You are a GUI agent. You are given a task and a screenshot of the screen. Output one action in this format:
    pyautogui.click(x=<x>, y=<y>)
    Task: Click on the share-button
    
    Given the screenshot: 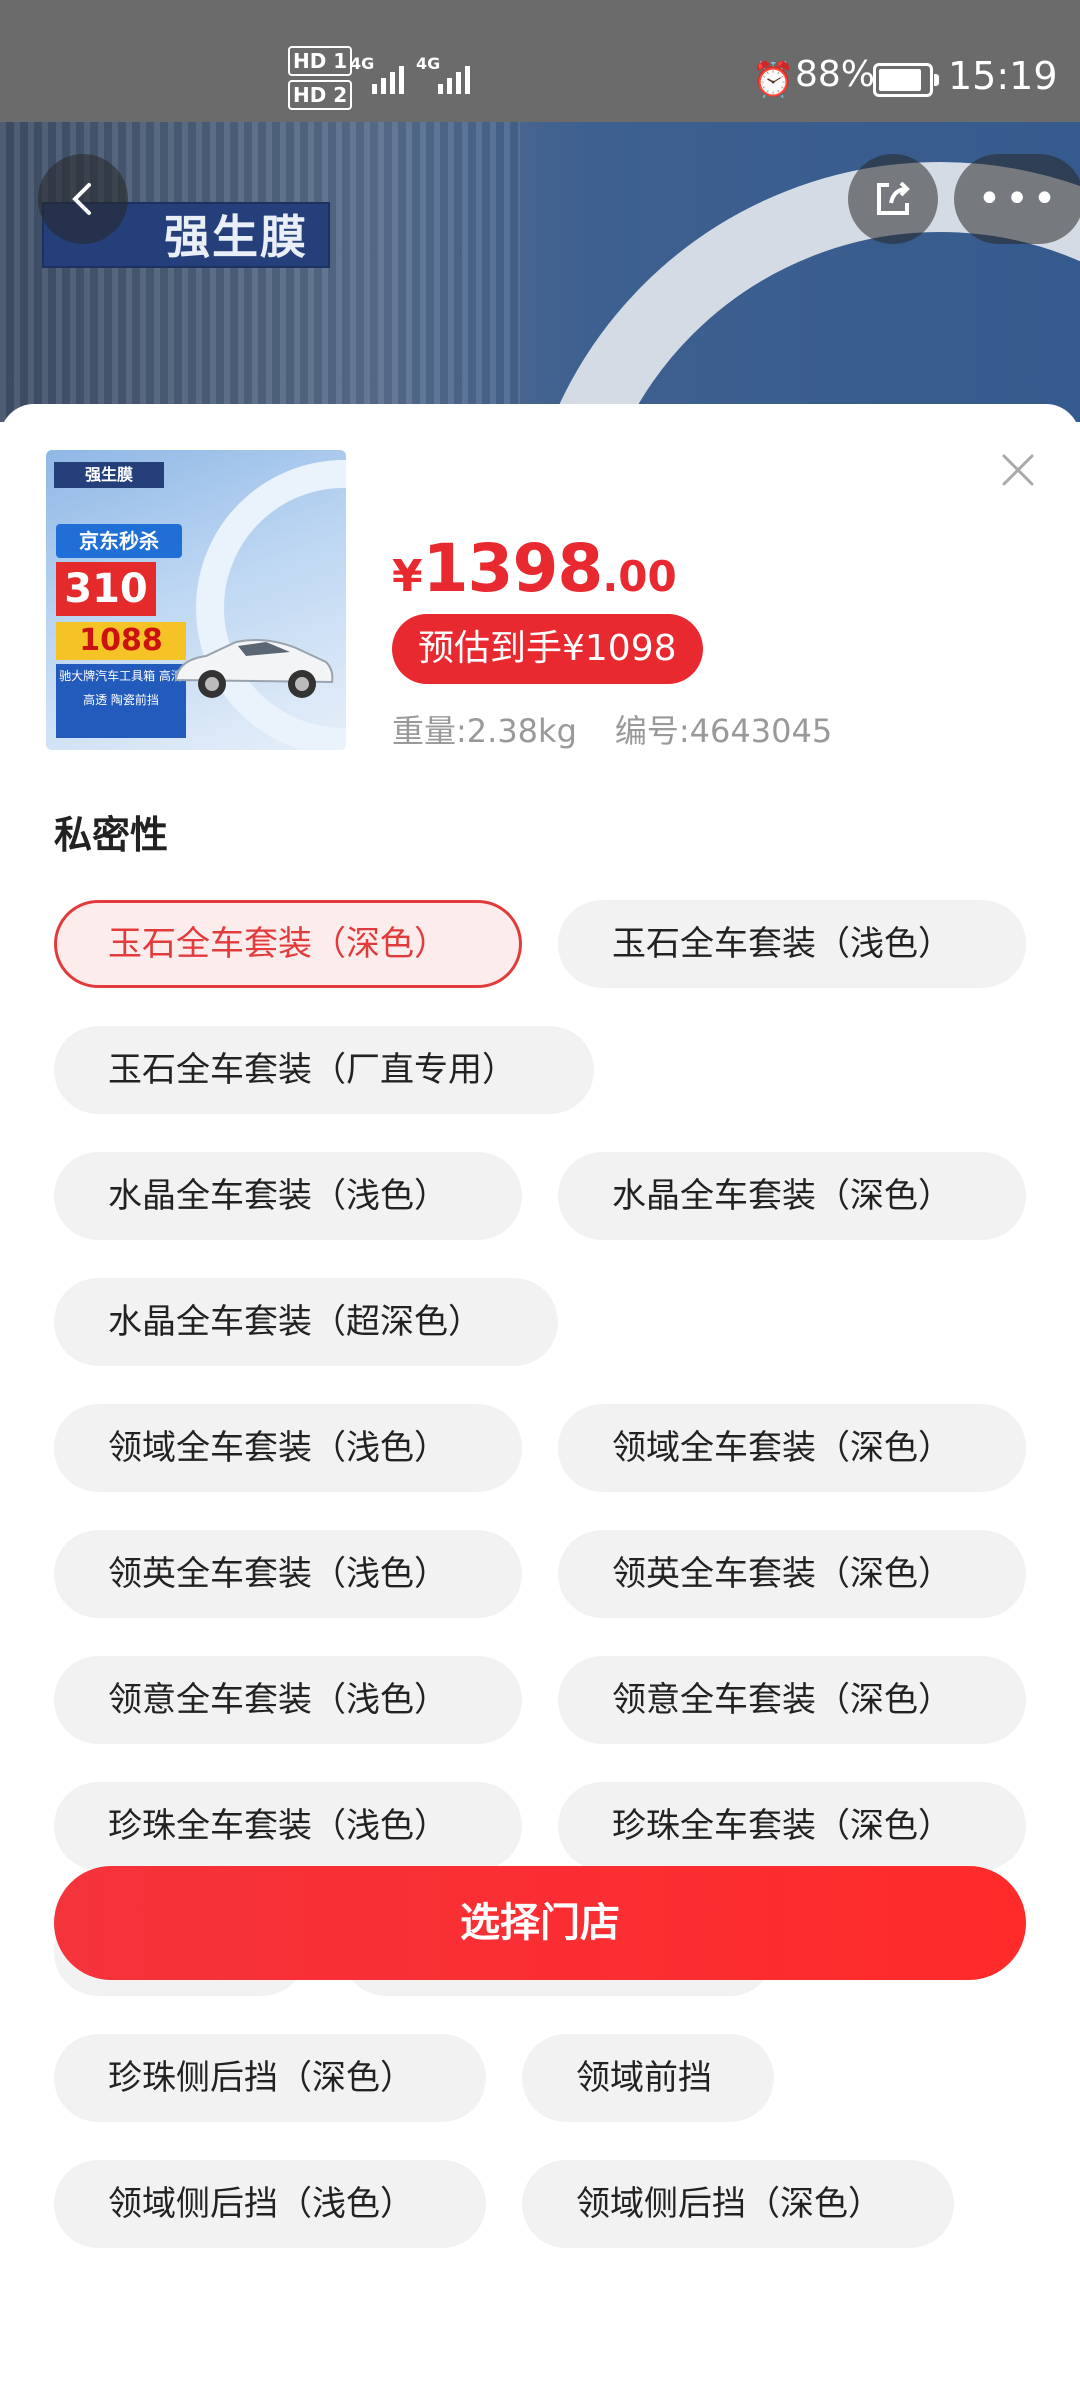 What is the action you would take?
    pyautogui.click(x=893, y=199)
    